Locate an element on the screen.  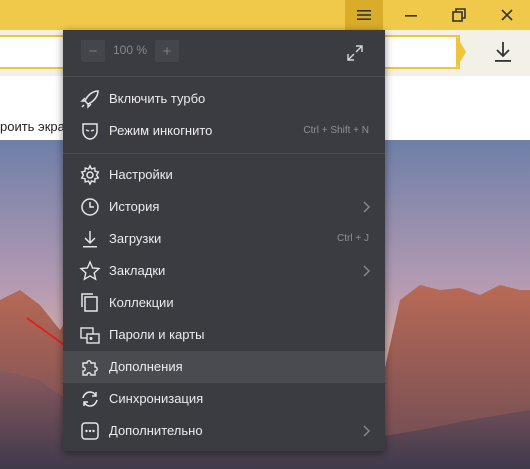
gear-icon is located at coordinates (90, 175).